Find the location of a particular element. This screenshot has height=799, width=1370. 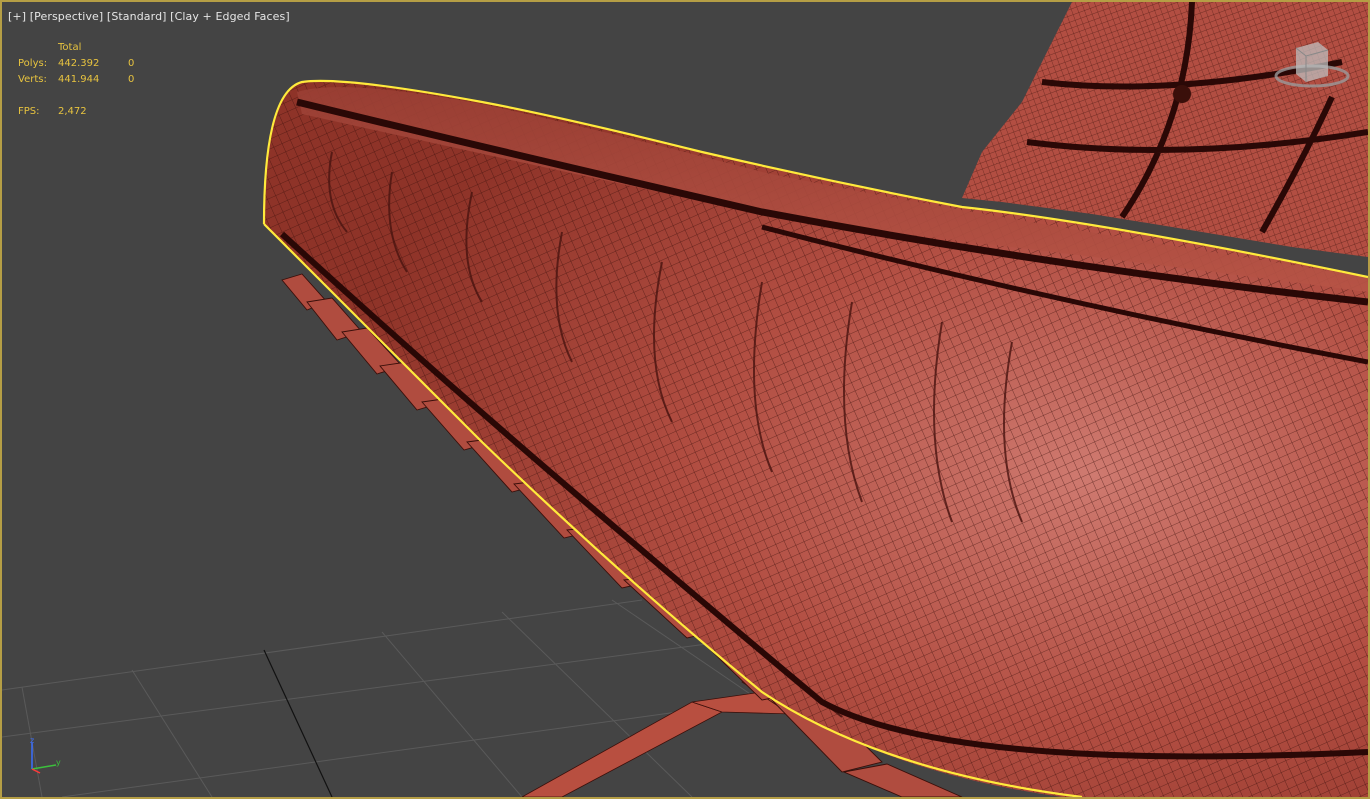

stats-verts-total: 441.944 is located at coordinates (79, 79).